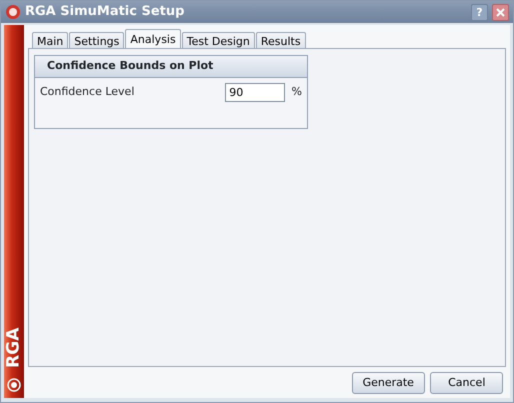  What do you see at coordinates (104, 12) in the screenshot?
I see `window-title: RGA SimuMatic Setup` at bounding box center [104, 12].